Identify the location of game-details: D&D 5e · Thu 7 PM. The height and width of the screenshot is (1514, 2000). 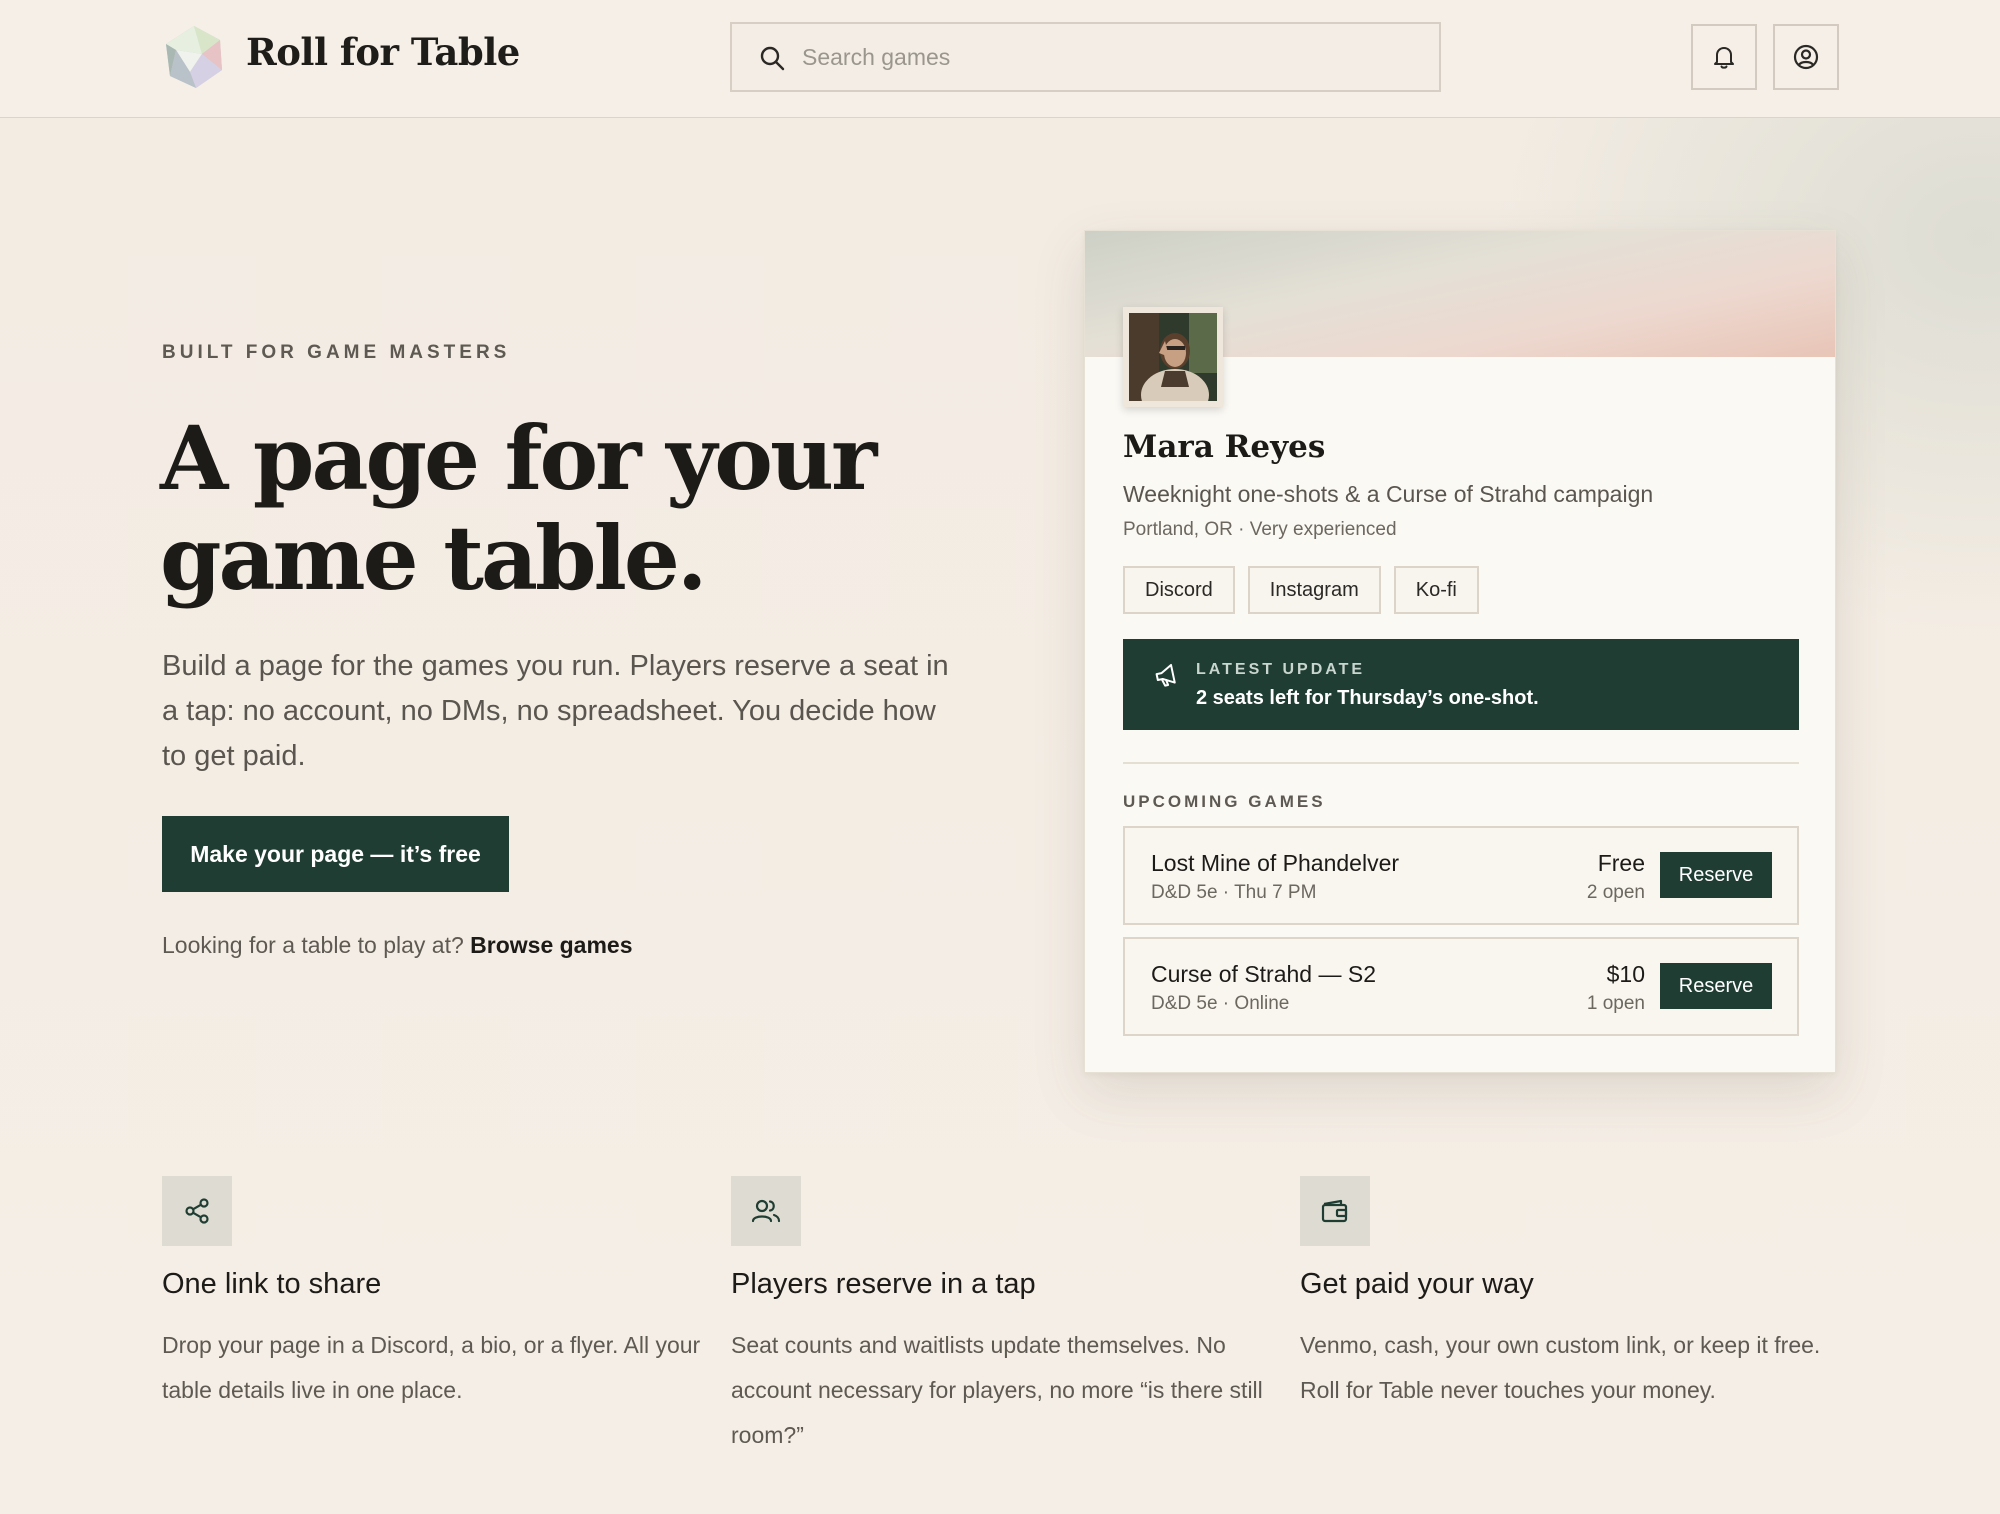
(1234, 892).